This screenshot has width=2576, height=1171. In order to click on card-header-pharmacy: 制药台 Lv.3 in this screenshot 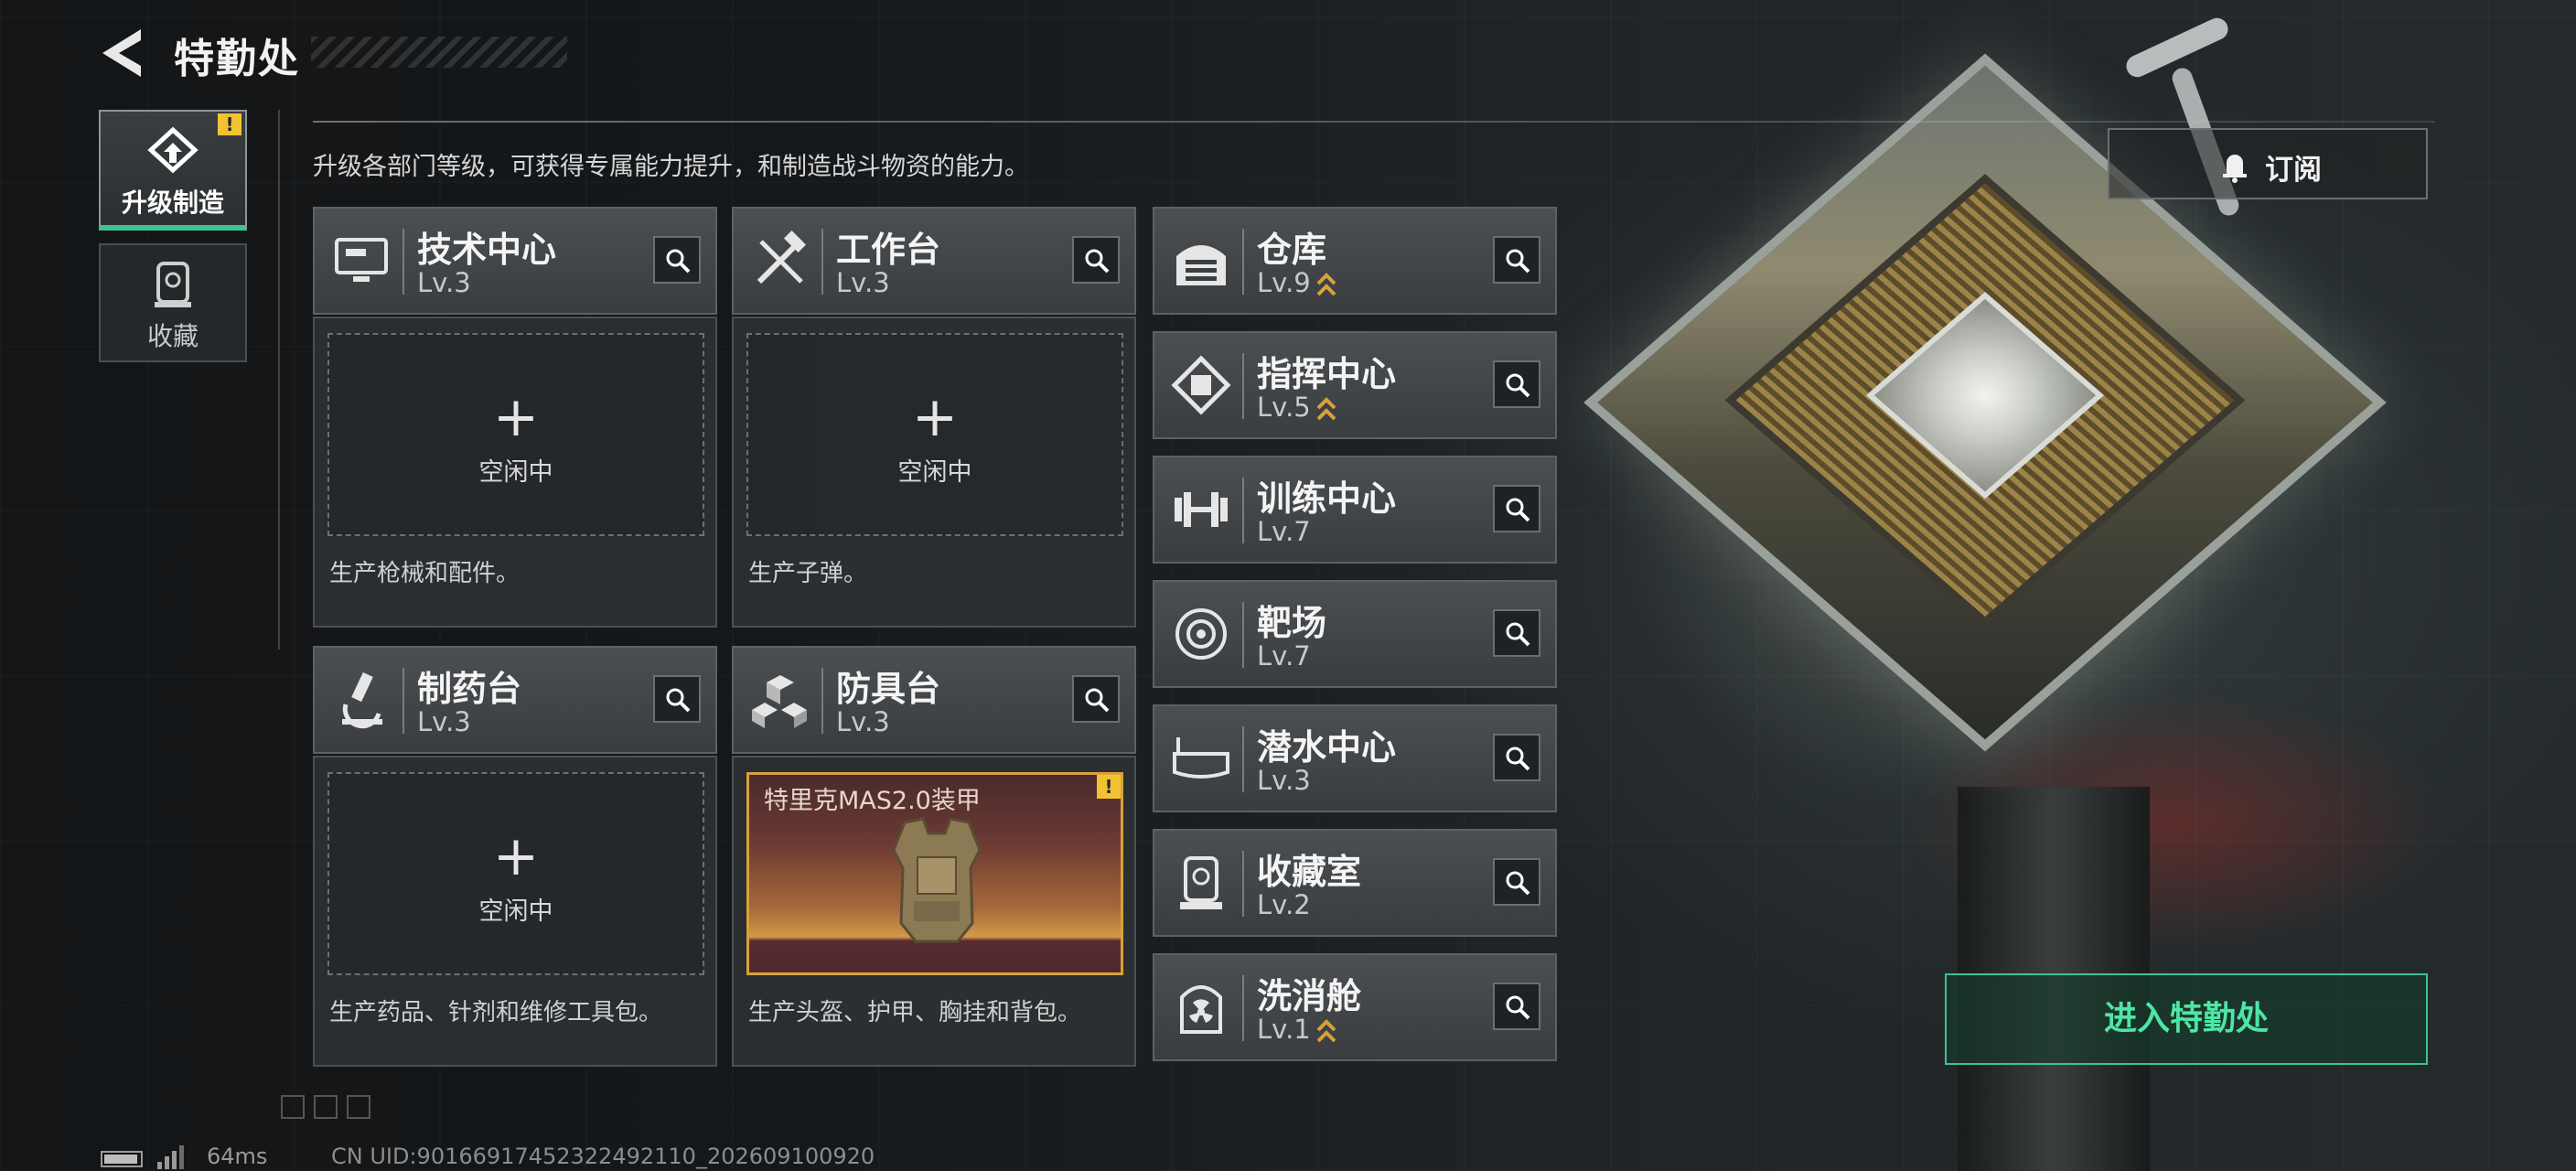, I will do `click(515, 700)`.